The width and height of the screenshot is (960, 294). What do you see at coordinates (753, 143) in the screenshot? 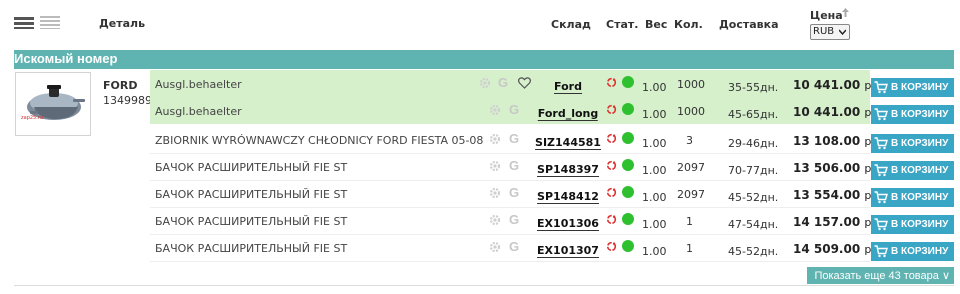
I see `offer-delivery: 29-46дн.` at bounding box center [753, 143].